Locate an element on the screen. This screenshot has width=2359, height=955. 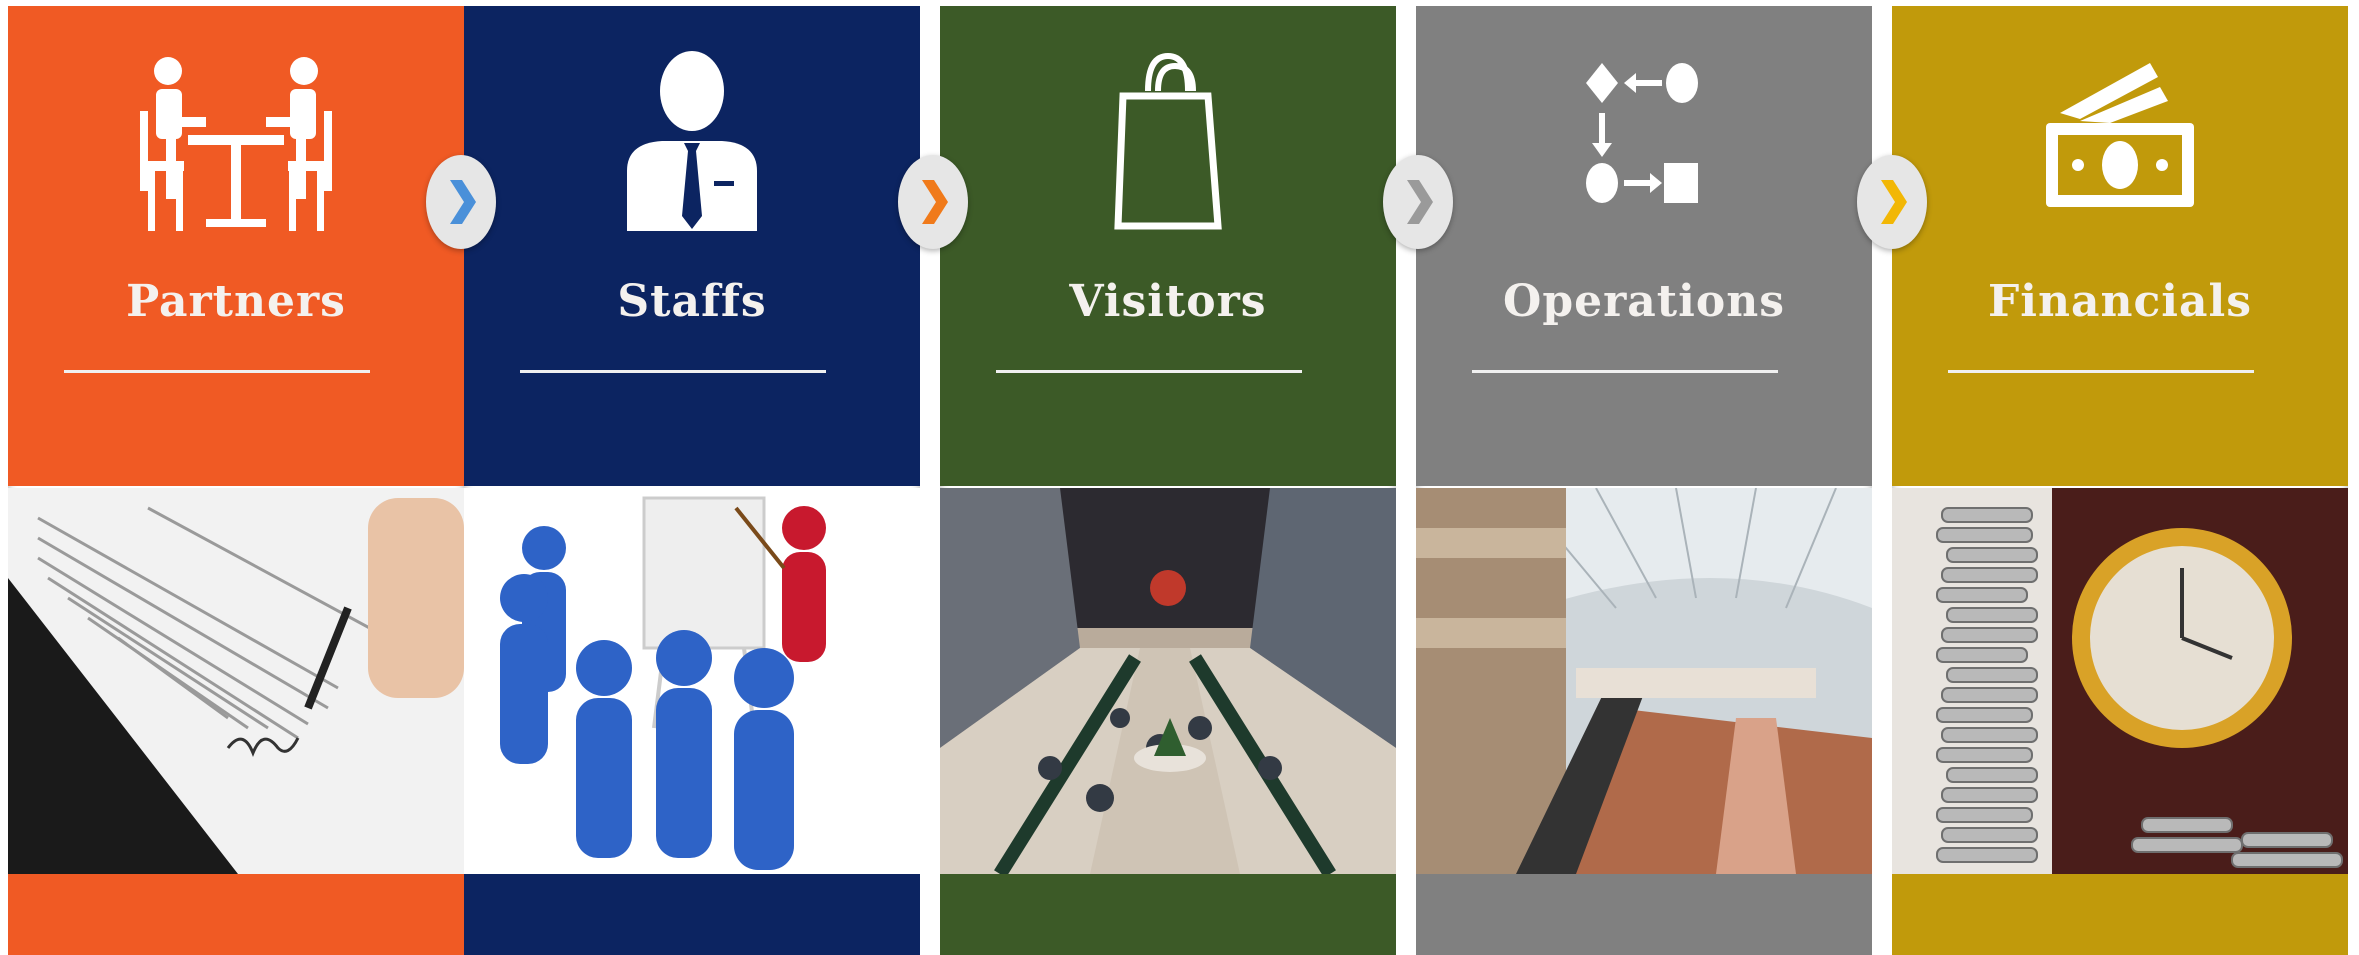
panel-title: Financials is located at coordinates (2120, 301).